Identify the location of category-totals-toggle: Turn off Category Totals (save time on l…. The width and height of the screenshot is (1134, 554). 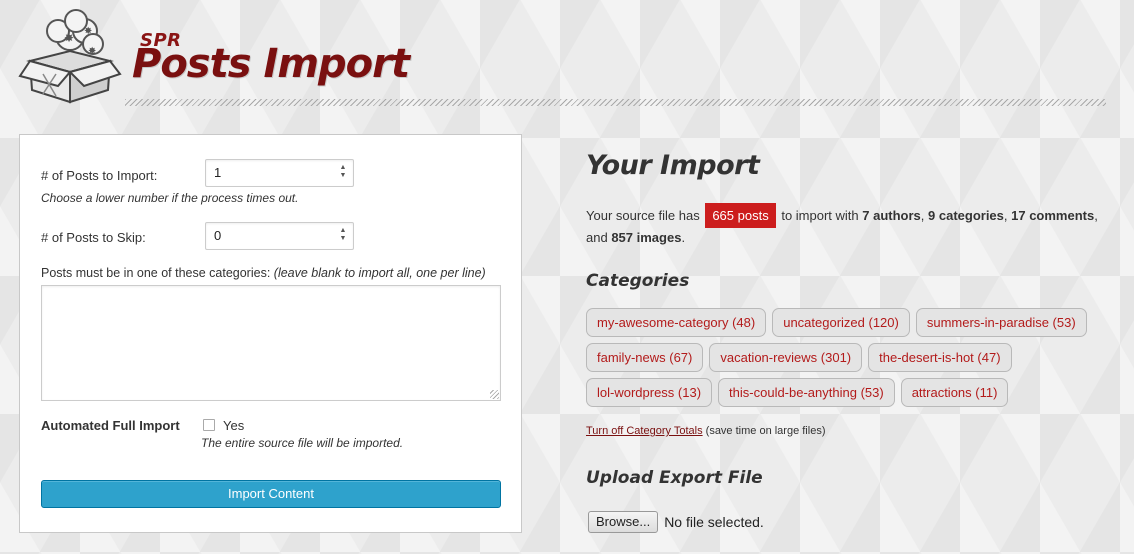
(705, 431).